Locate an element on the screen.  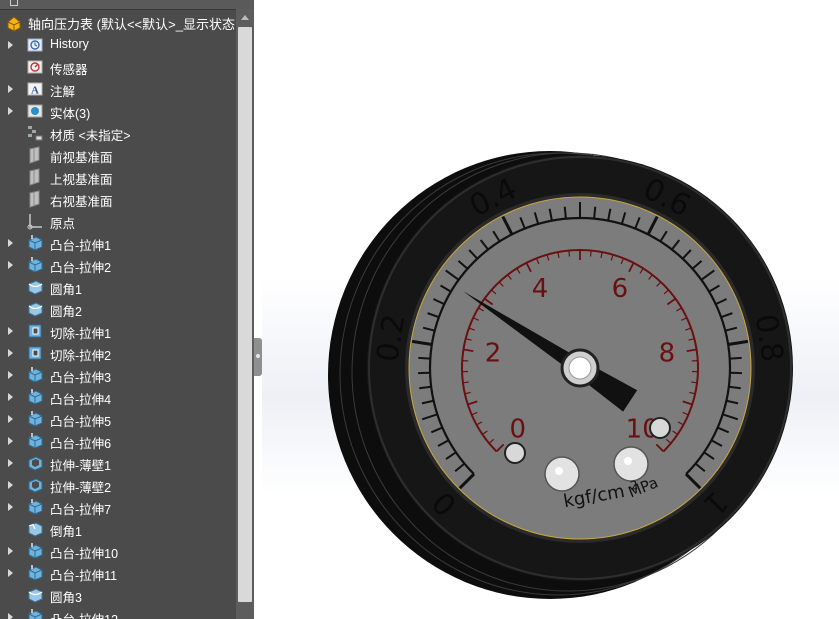
tree-item-label: 拉伸-薄壁2 is located at coordinates (81, 488).